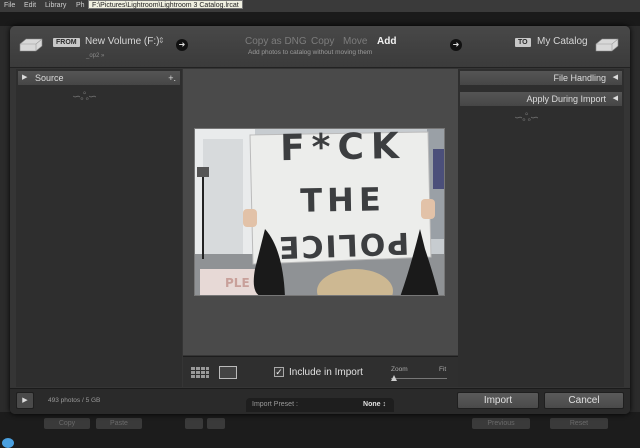 The height and width of the screenshot is (448, 640). What do you see at coordinates (30, 5) in the screenshot?
I see `menu-edit: Edit` at bounding box center [30, 5].